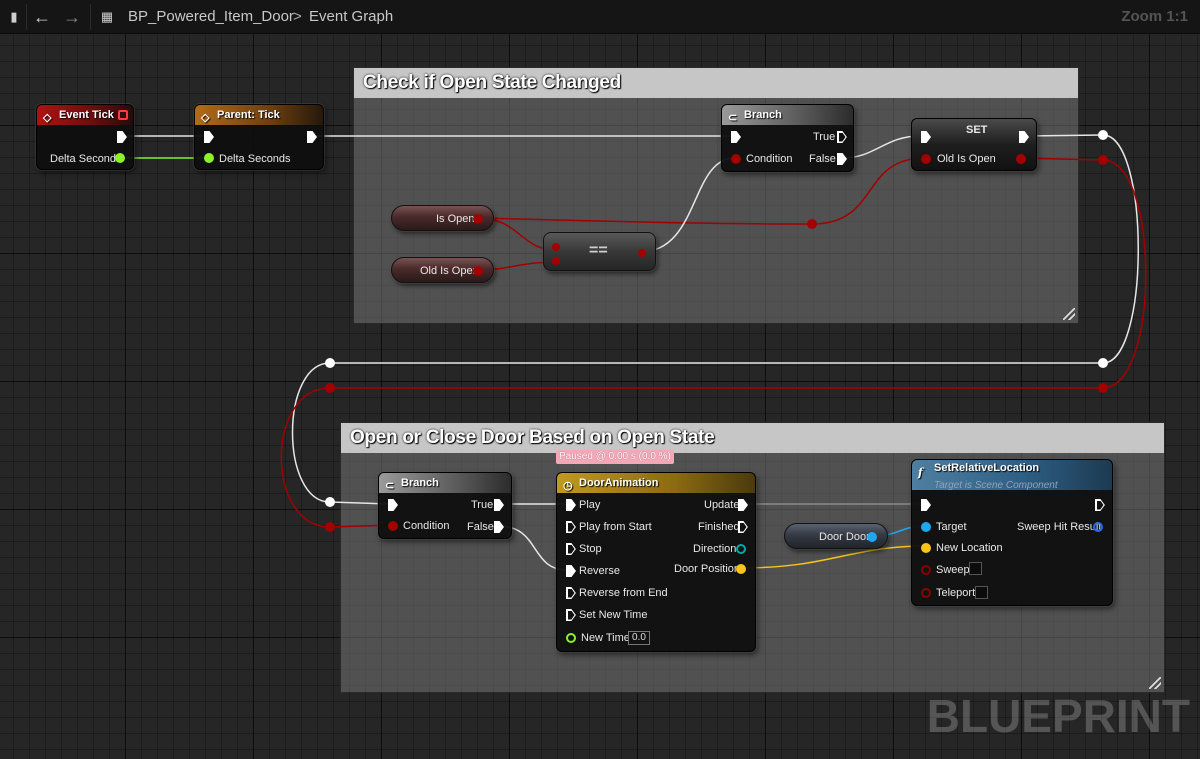 The height and width of the screenshot is (759, 1200). What do you see at coordinates (619, 483) in the screenshot?
I see `node-title: DoorAnimation` at bounding box center [619, 483].